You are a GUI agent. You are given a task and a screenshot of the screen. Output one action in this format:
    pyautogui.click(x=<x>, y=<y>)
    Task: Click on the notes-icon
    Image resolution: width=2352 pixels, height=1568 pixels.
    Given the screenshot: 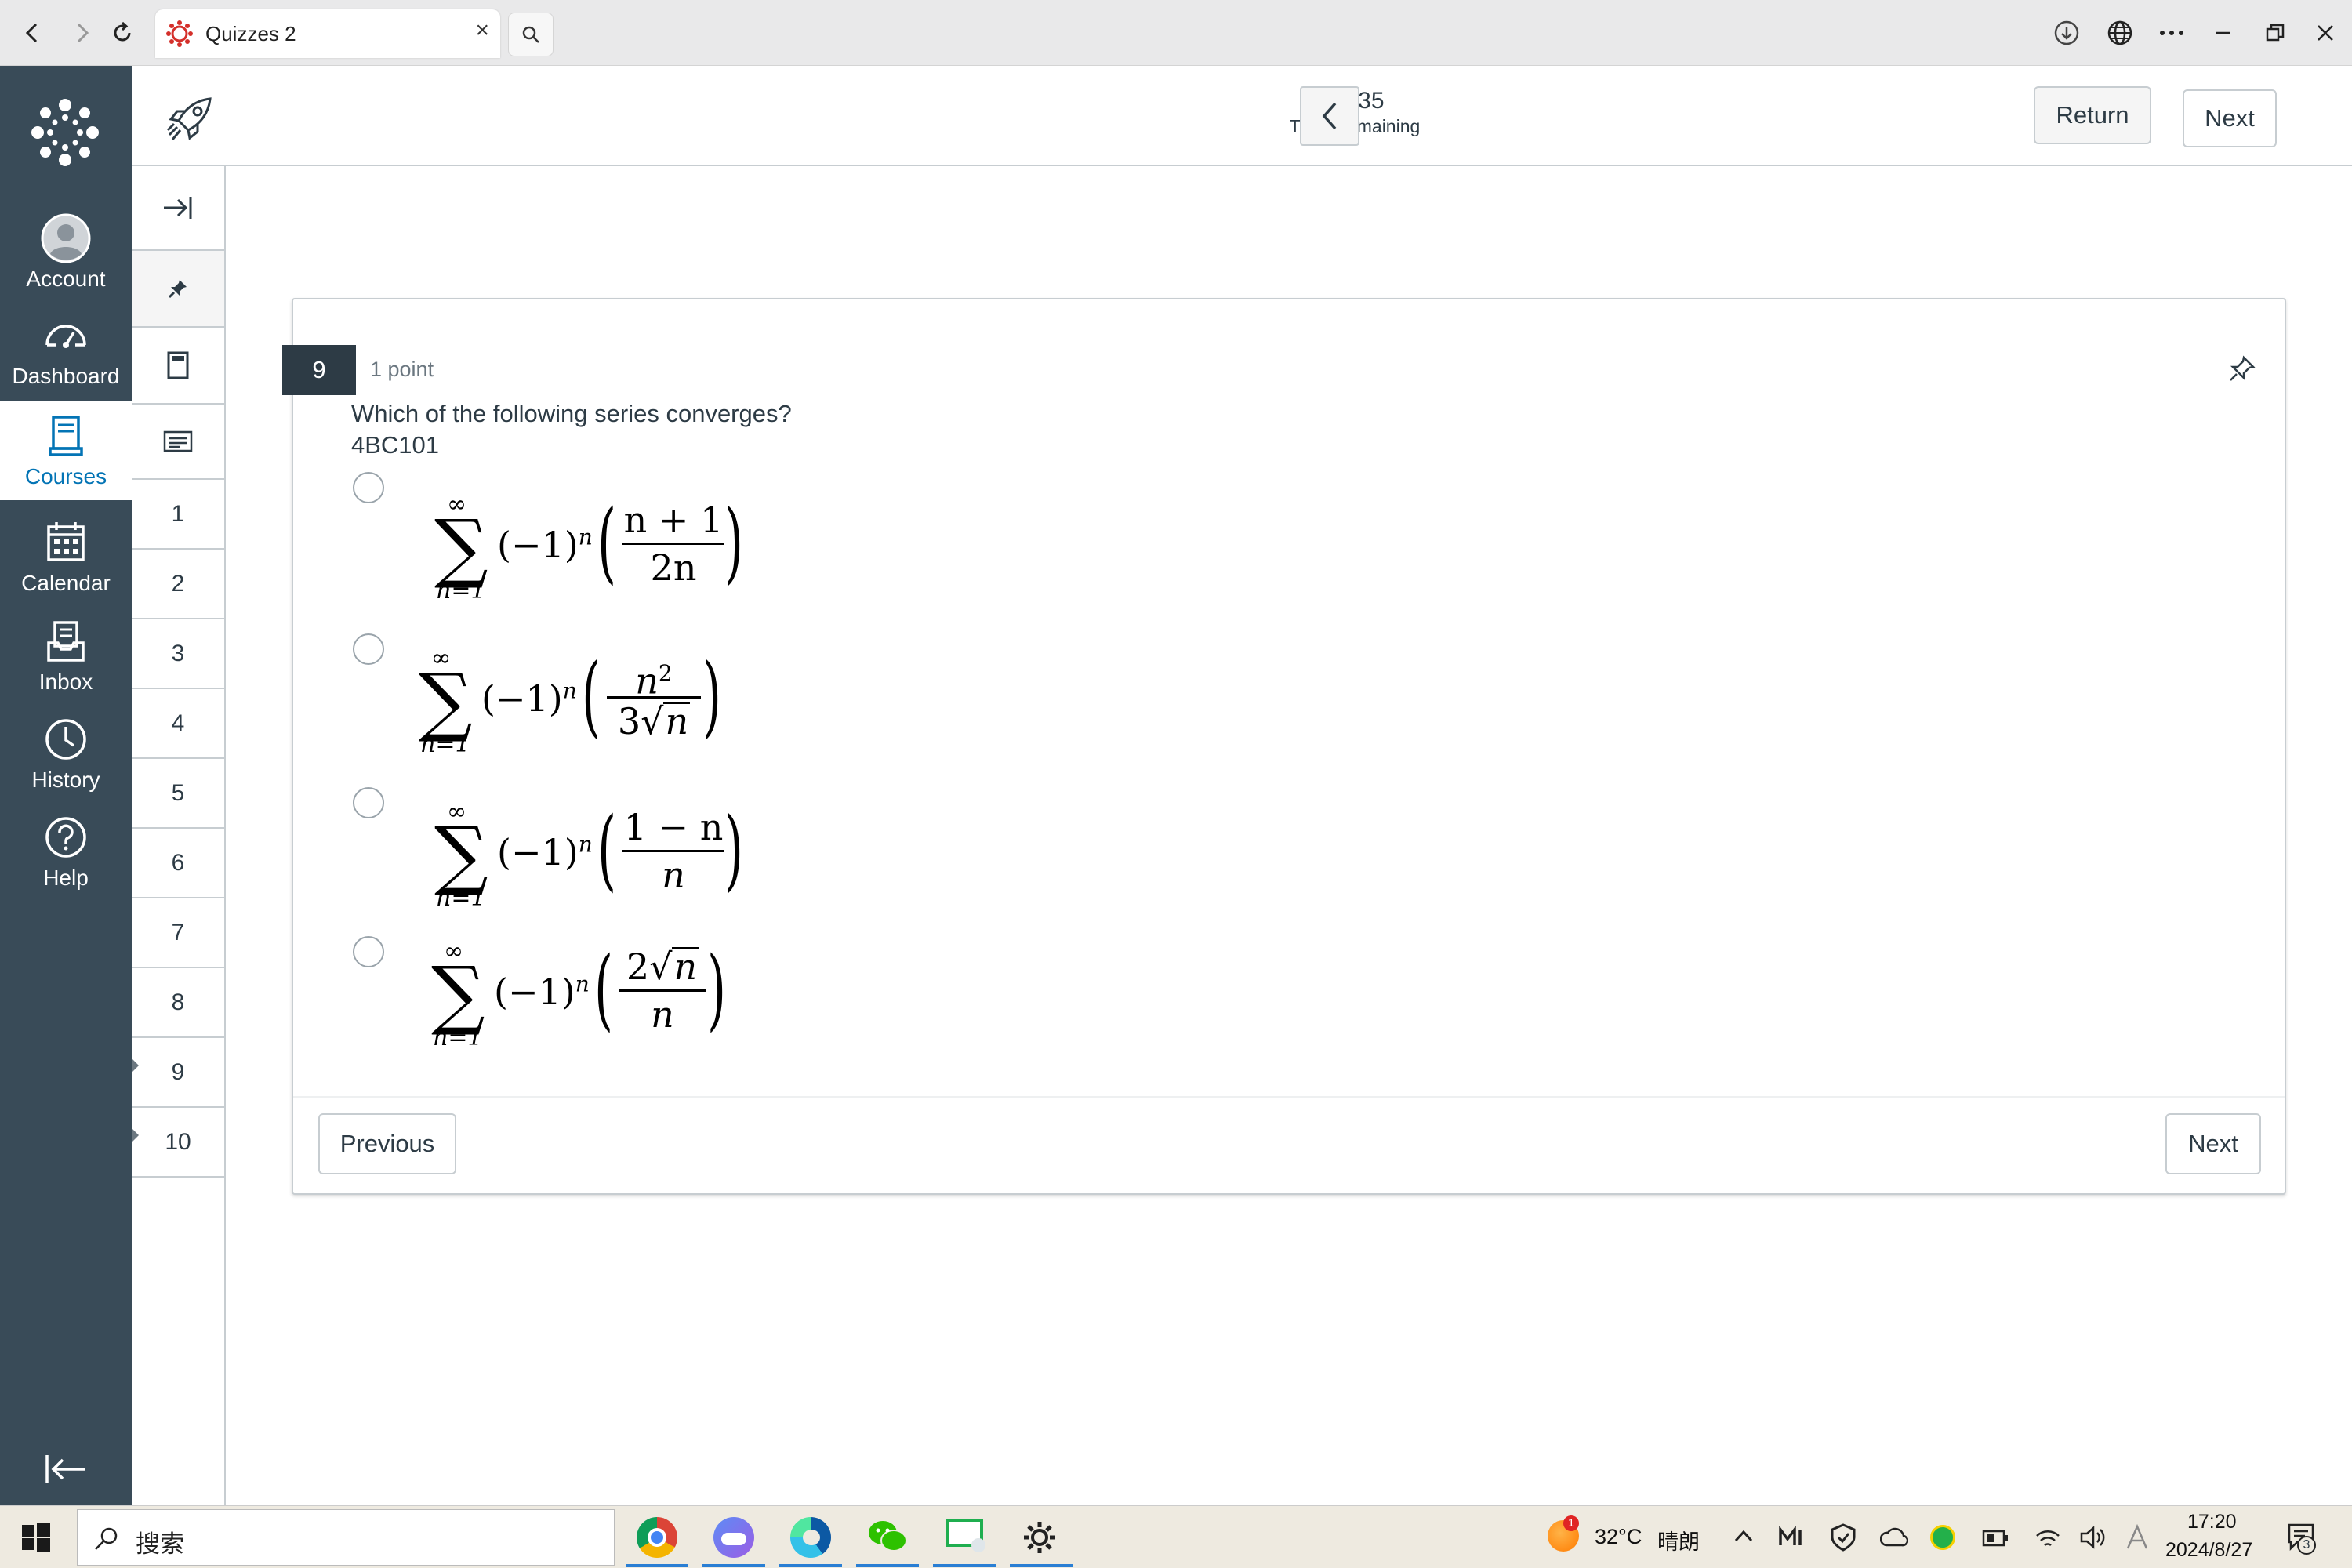 What is the action you would take?
    pyautogui.click(x=178, y=441)
    